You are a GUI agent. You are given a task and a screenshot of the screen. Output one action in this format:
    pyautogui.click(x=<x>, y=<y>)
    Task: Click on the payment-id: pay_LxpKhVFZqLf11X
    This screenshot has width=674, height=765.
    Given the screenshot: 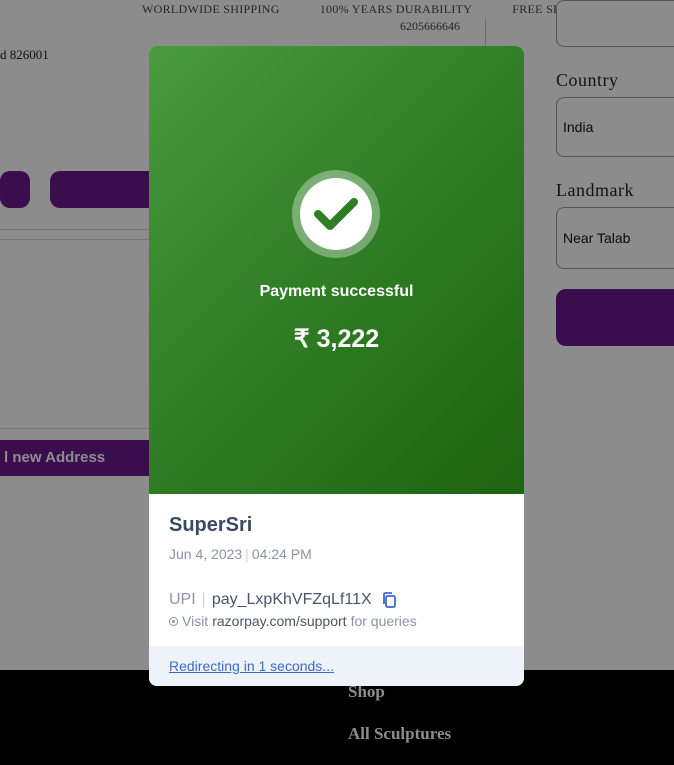 What is the action you would take?
    pyautogui.click(x=291, y=599)
    